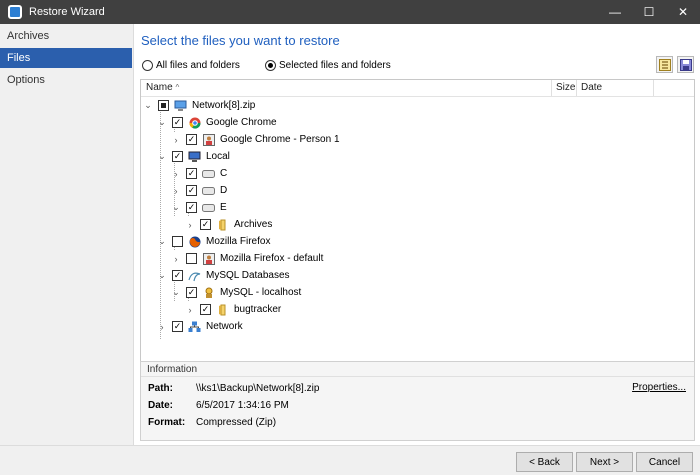 This screenshot has width=700, height=475. I want to click on sidebar-item-files: Files, so click(66, 58).